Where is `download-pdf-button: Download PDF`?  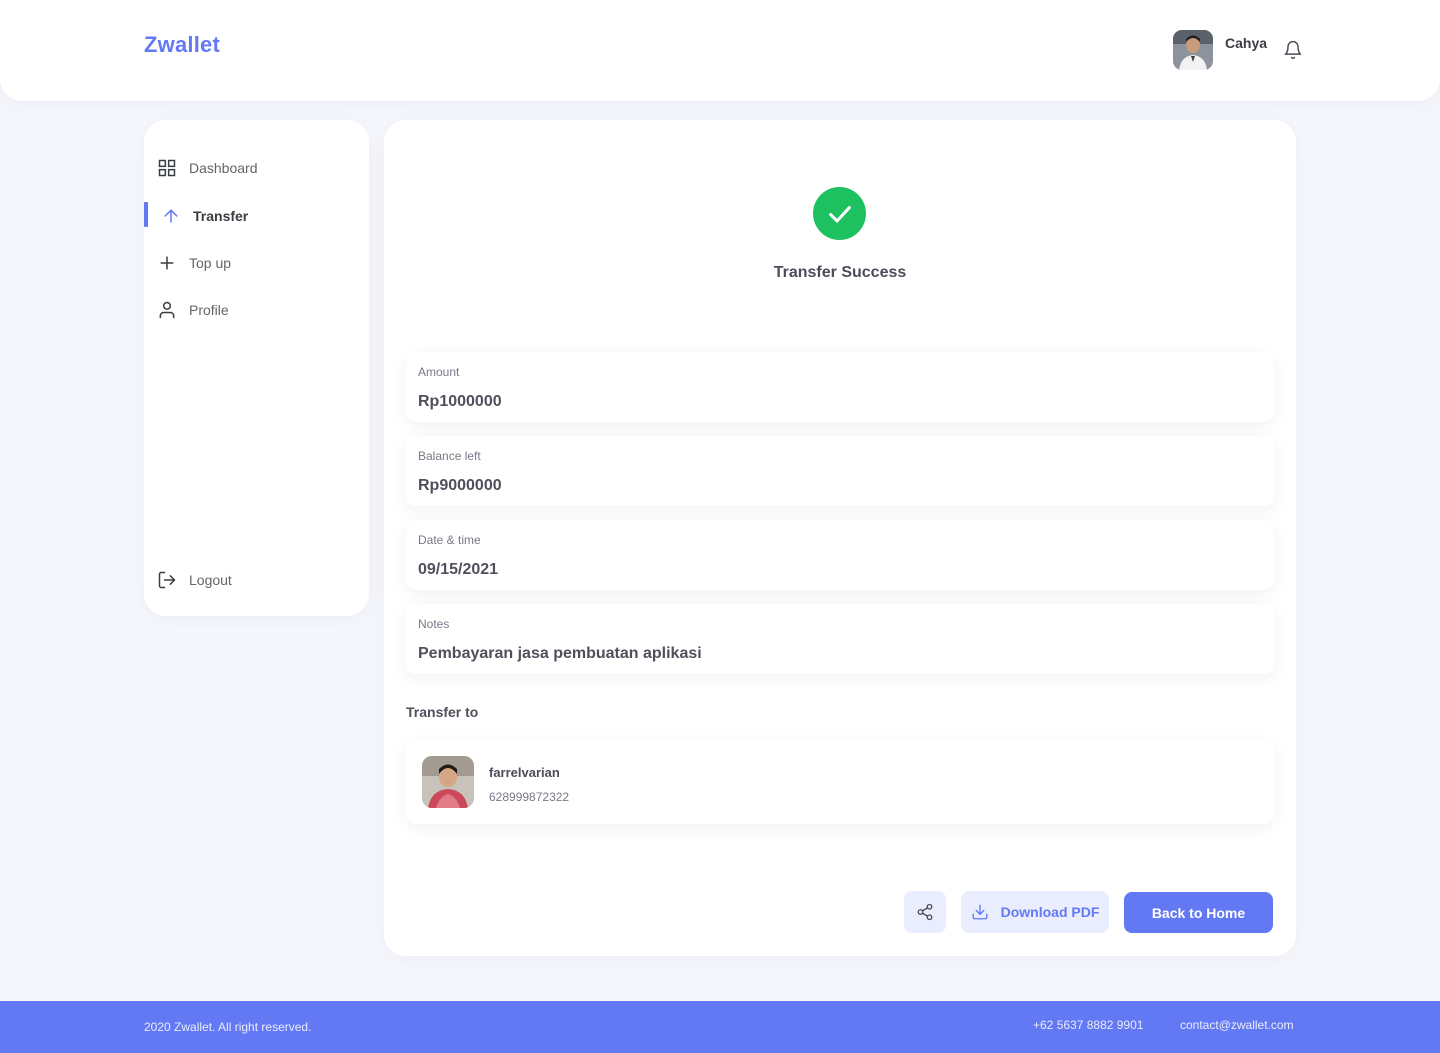
download-pdf-button: Download PDF is located at coordinates (1035, 912).